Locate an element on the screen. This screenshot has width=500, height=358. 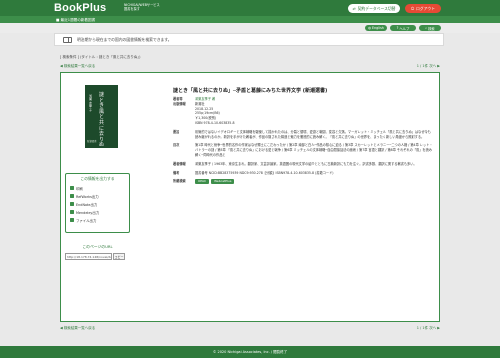
logo-subtitle: NICHIGAI/WEBサービス 図書を探す is located at coordinates (142, 7).